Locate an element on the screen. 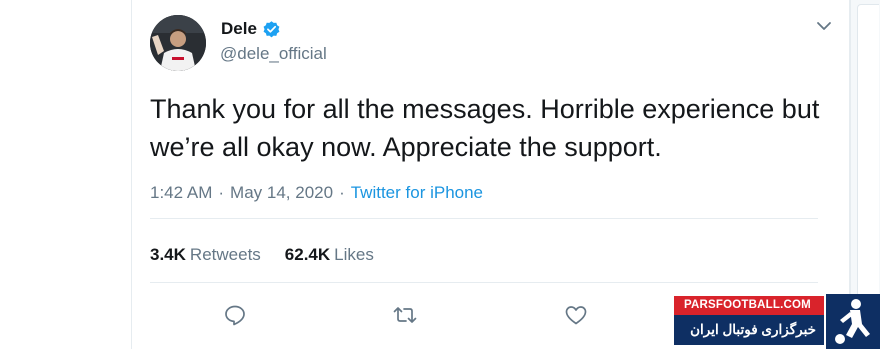  verified-badge-icon is located at coordinates (271, 29).